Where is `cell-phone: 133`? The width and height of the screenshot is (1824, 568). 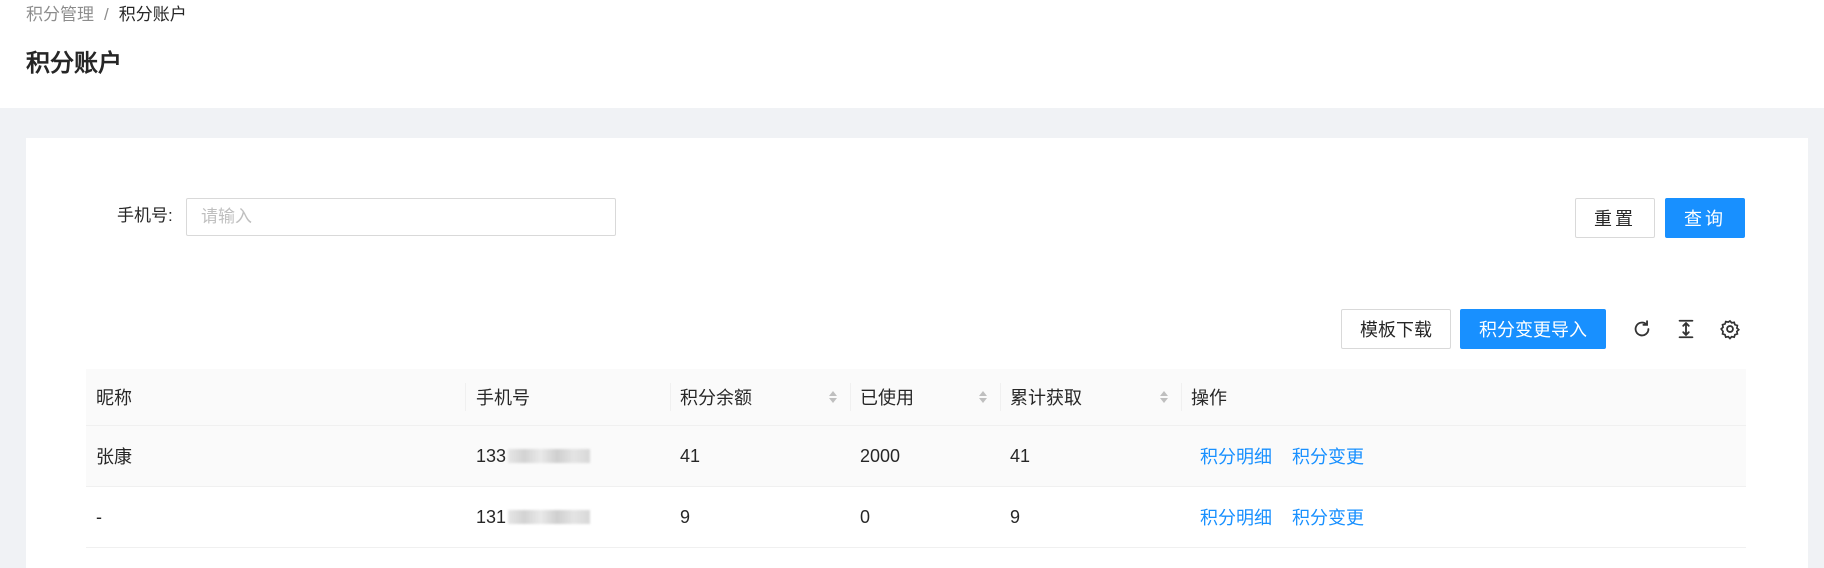
cell-phone: 133 is located at coordinates (528, 456).